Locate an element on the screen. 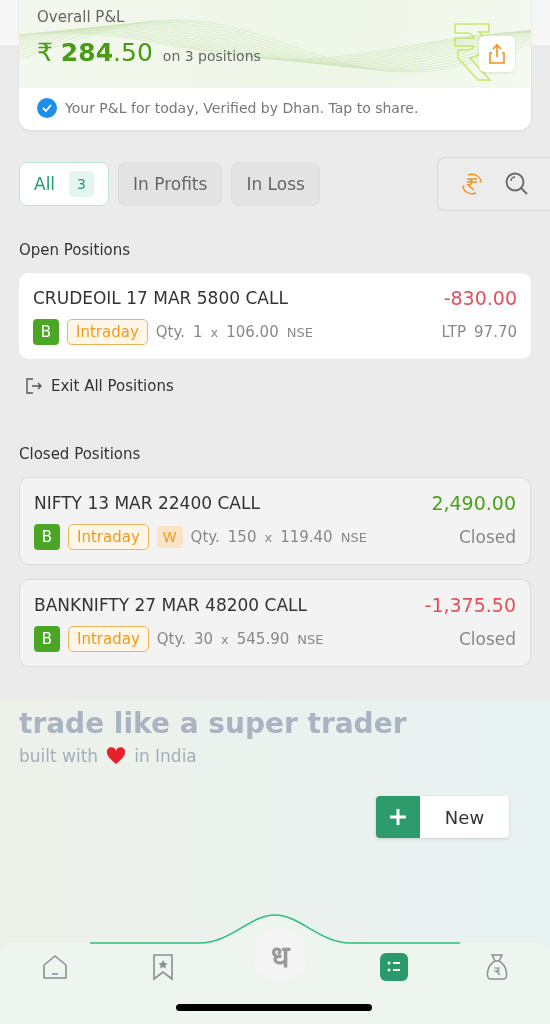  share-icon is located at coordinates (497, 54).